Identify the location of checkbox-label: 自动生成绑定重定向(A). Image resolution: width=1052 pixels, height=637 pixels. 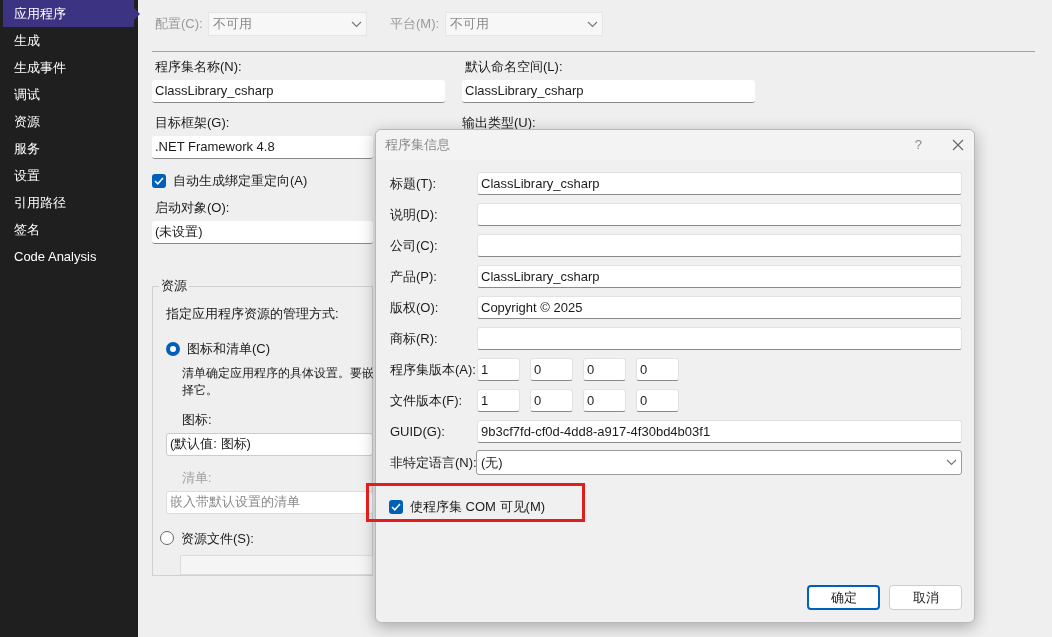
(240, 181).